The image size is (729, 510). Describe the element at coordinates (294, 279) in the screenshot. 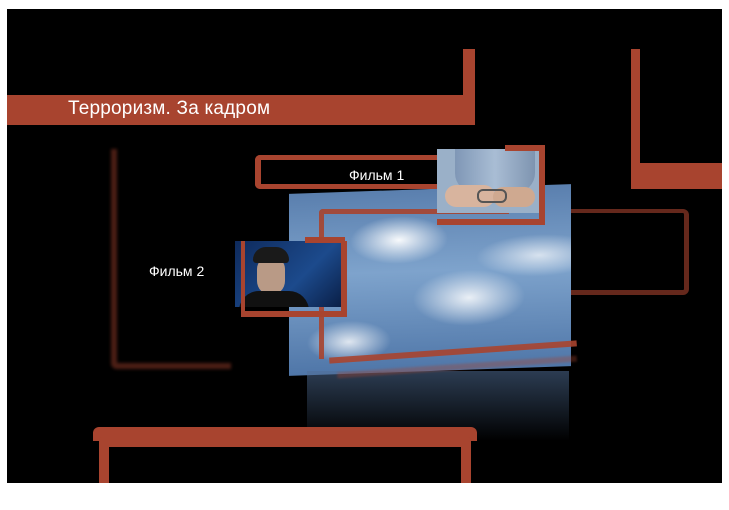

I see `film-2-thumbnail-frame` at that location.